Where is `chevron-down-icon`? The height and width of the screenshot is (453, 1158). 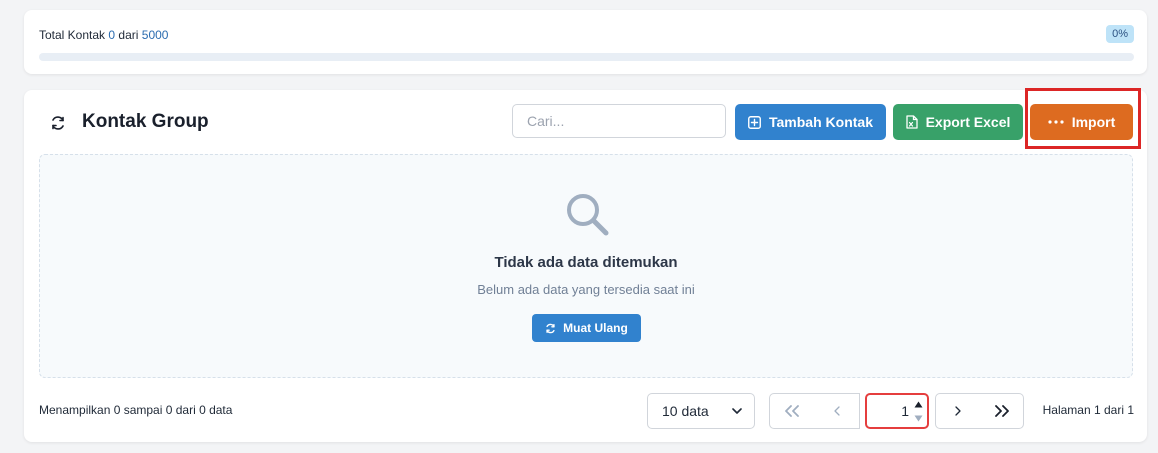
chevron-down-icon is located at coordinates (737, 411).